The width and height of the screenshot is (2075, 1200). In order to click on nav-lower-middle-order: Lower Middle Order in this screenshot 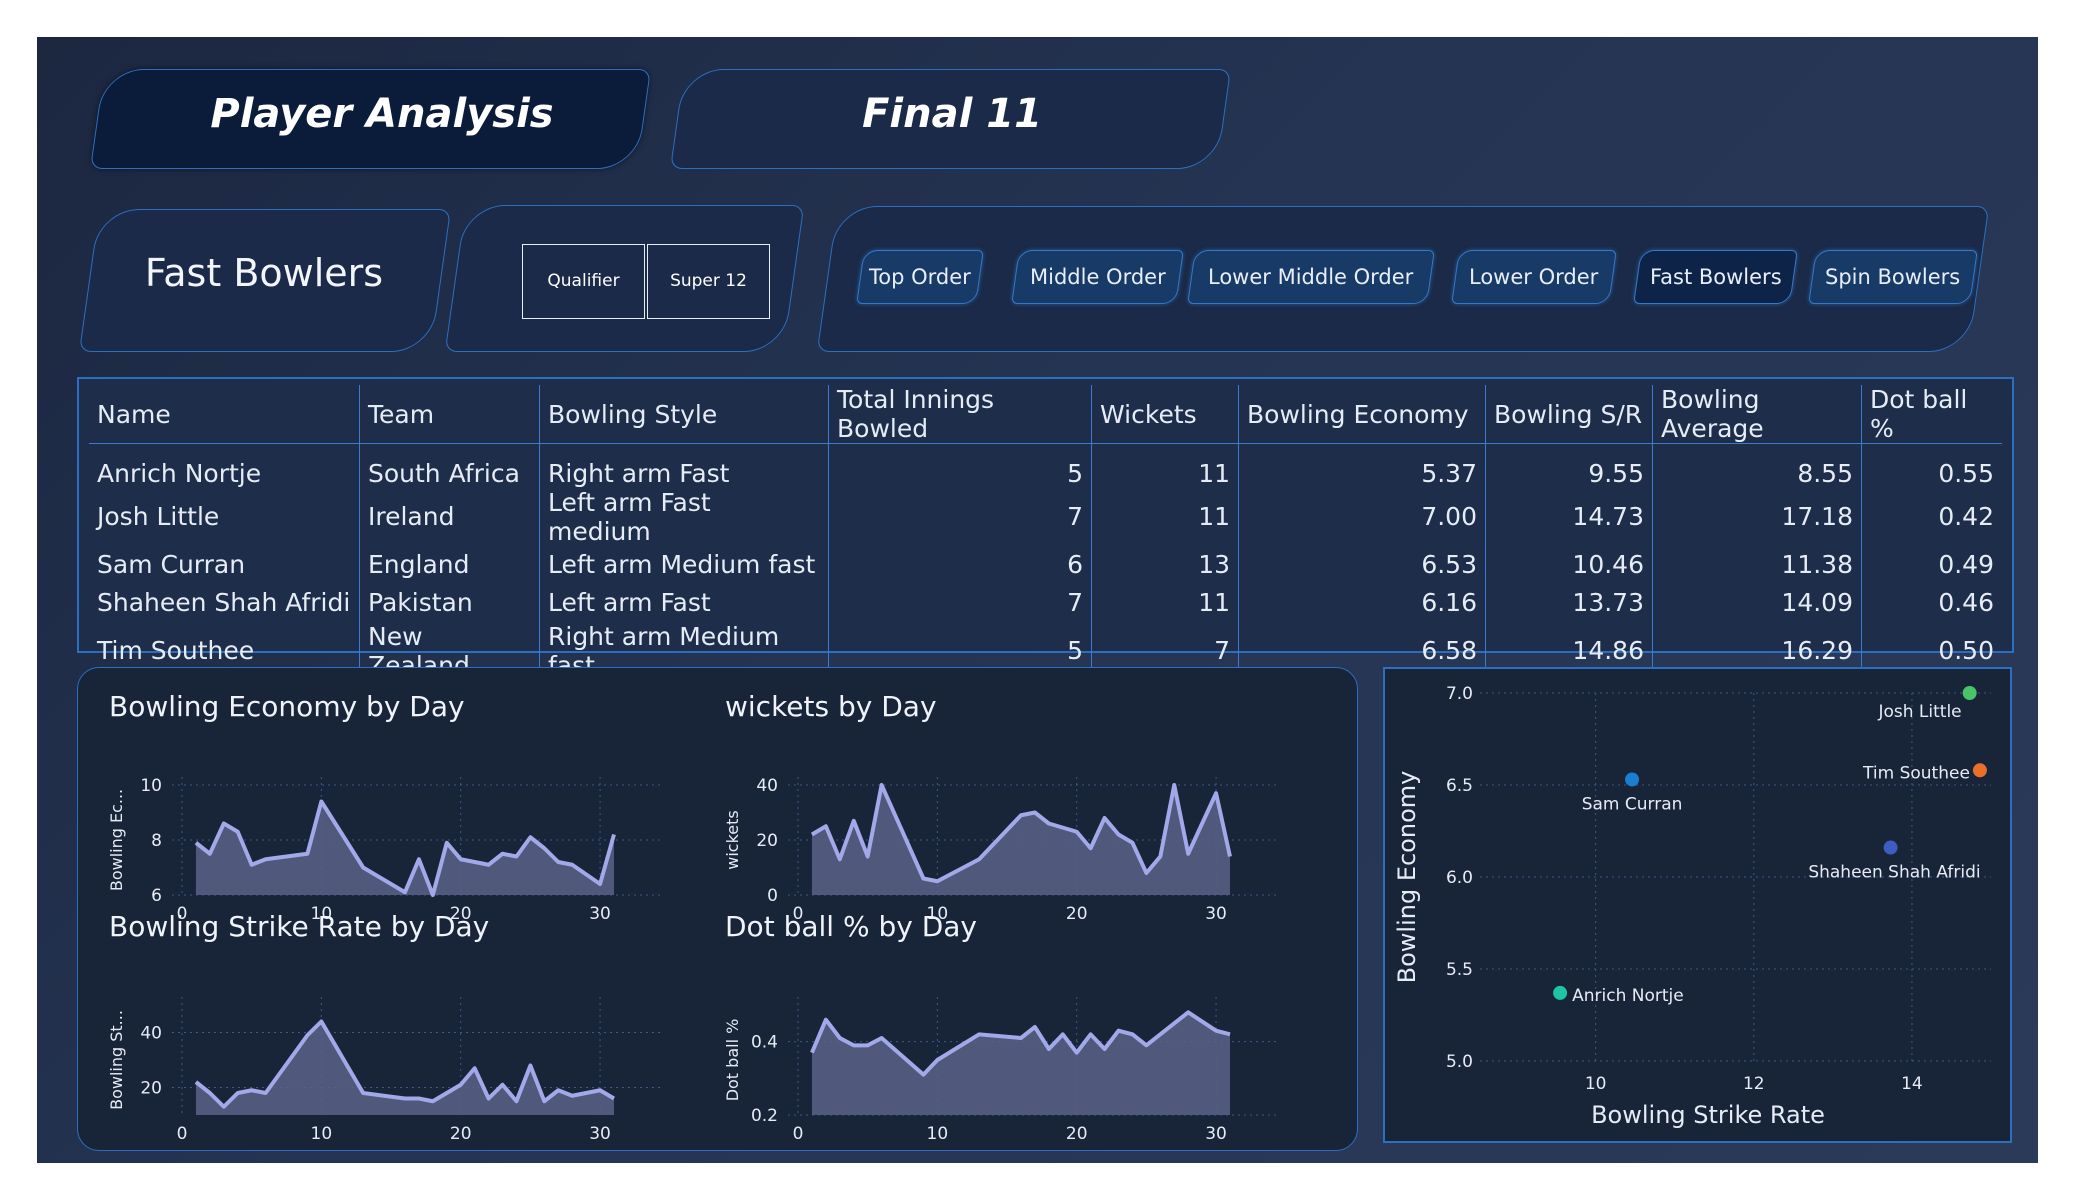, I will do `click(1311, 277)`.